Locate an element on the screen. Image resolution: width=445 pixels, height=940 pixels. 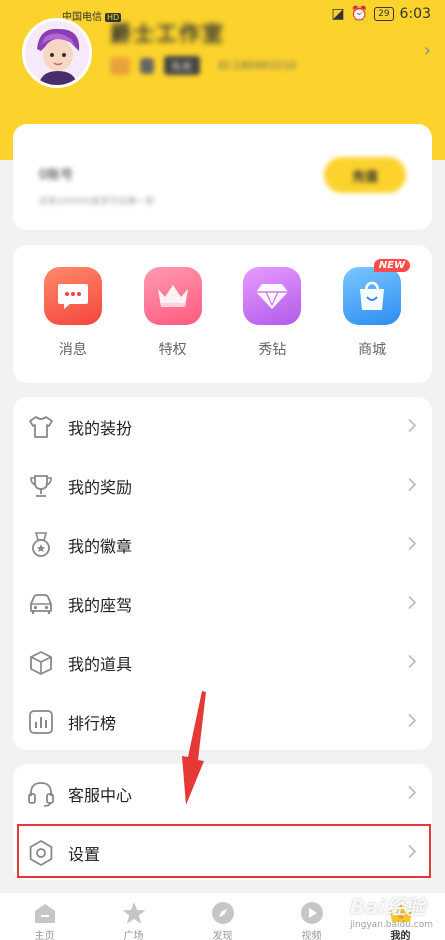
menu-item-rewards: 我的奖励 is located at coordinates (222, 485).